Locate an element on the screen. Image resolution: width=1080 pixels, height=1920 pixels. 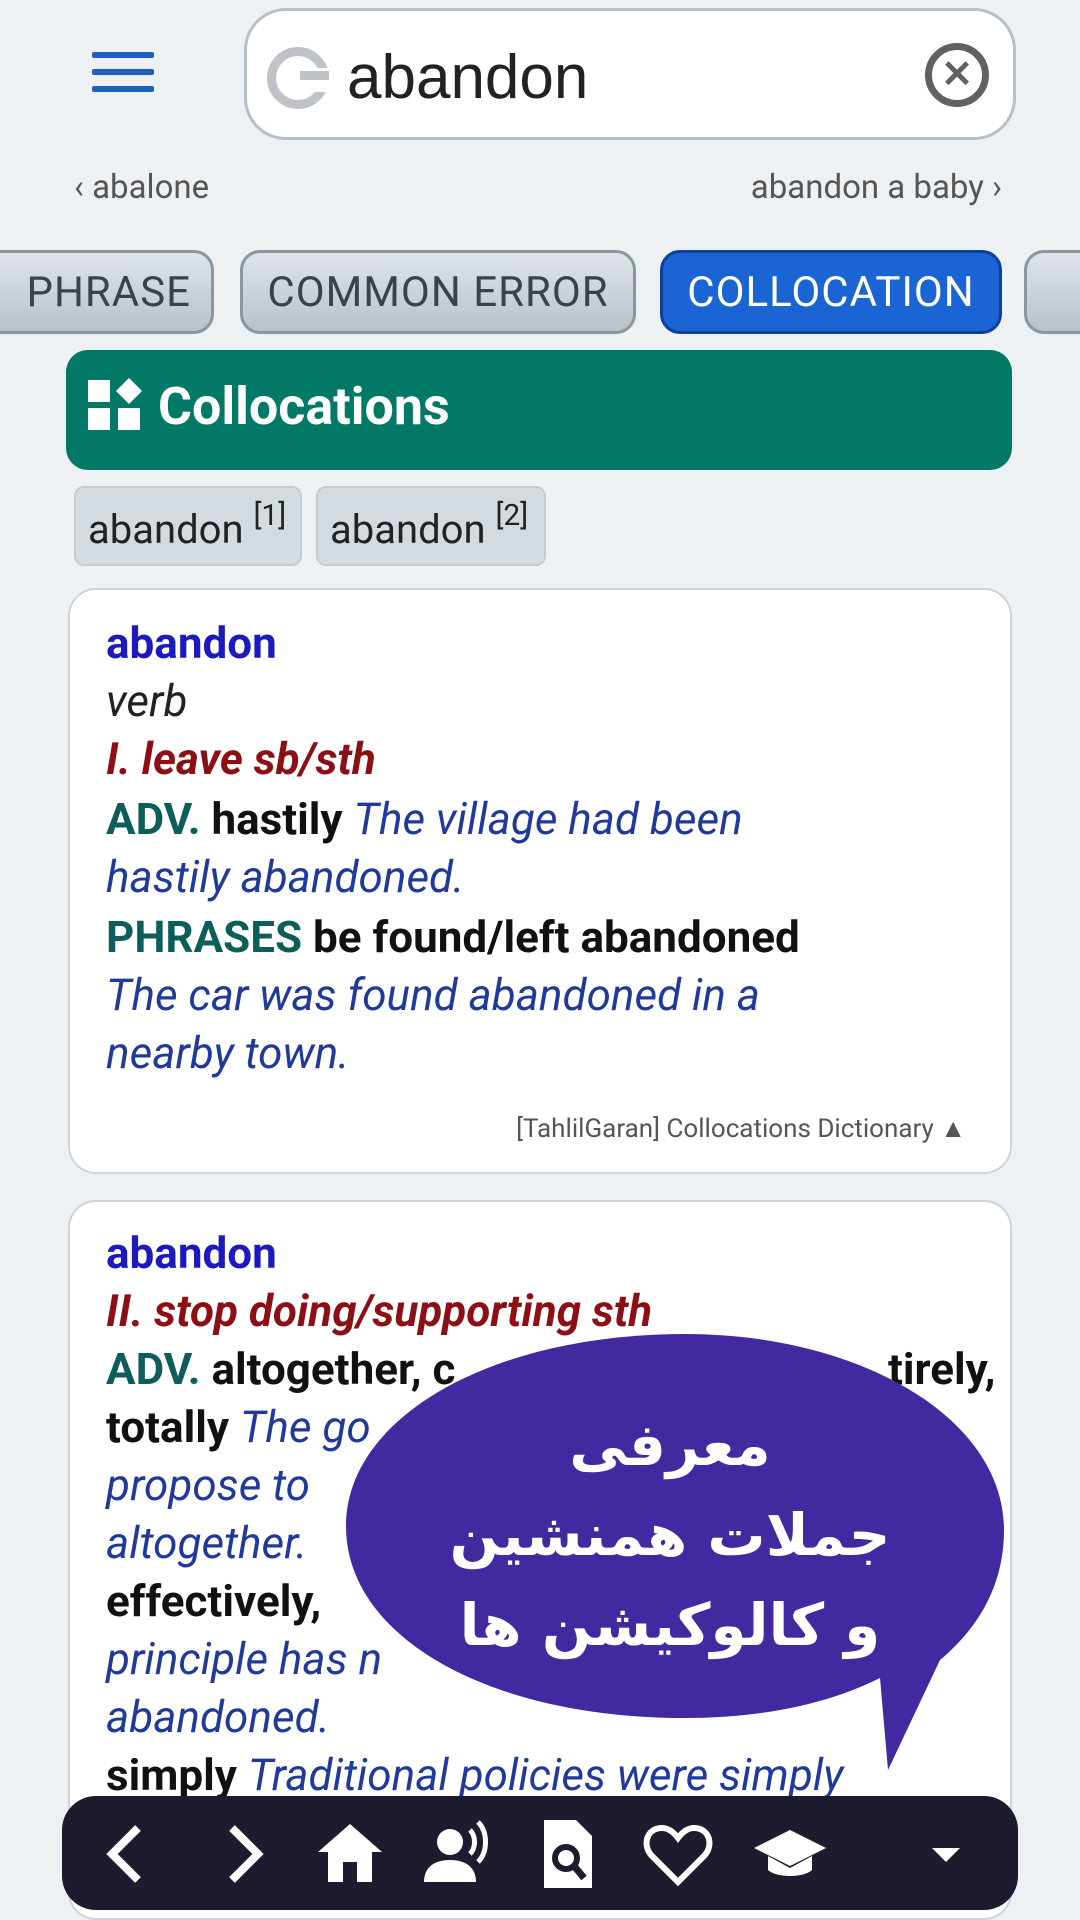
close-icon: ✕ is located at coordinates (957, 75).